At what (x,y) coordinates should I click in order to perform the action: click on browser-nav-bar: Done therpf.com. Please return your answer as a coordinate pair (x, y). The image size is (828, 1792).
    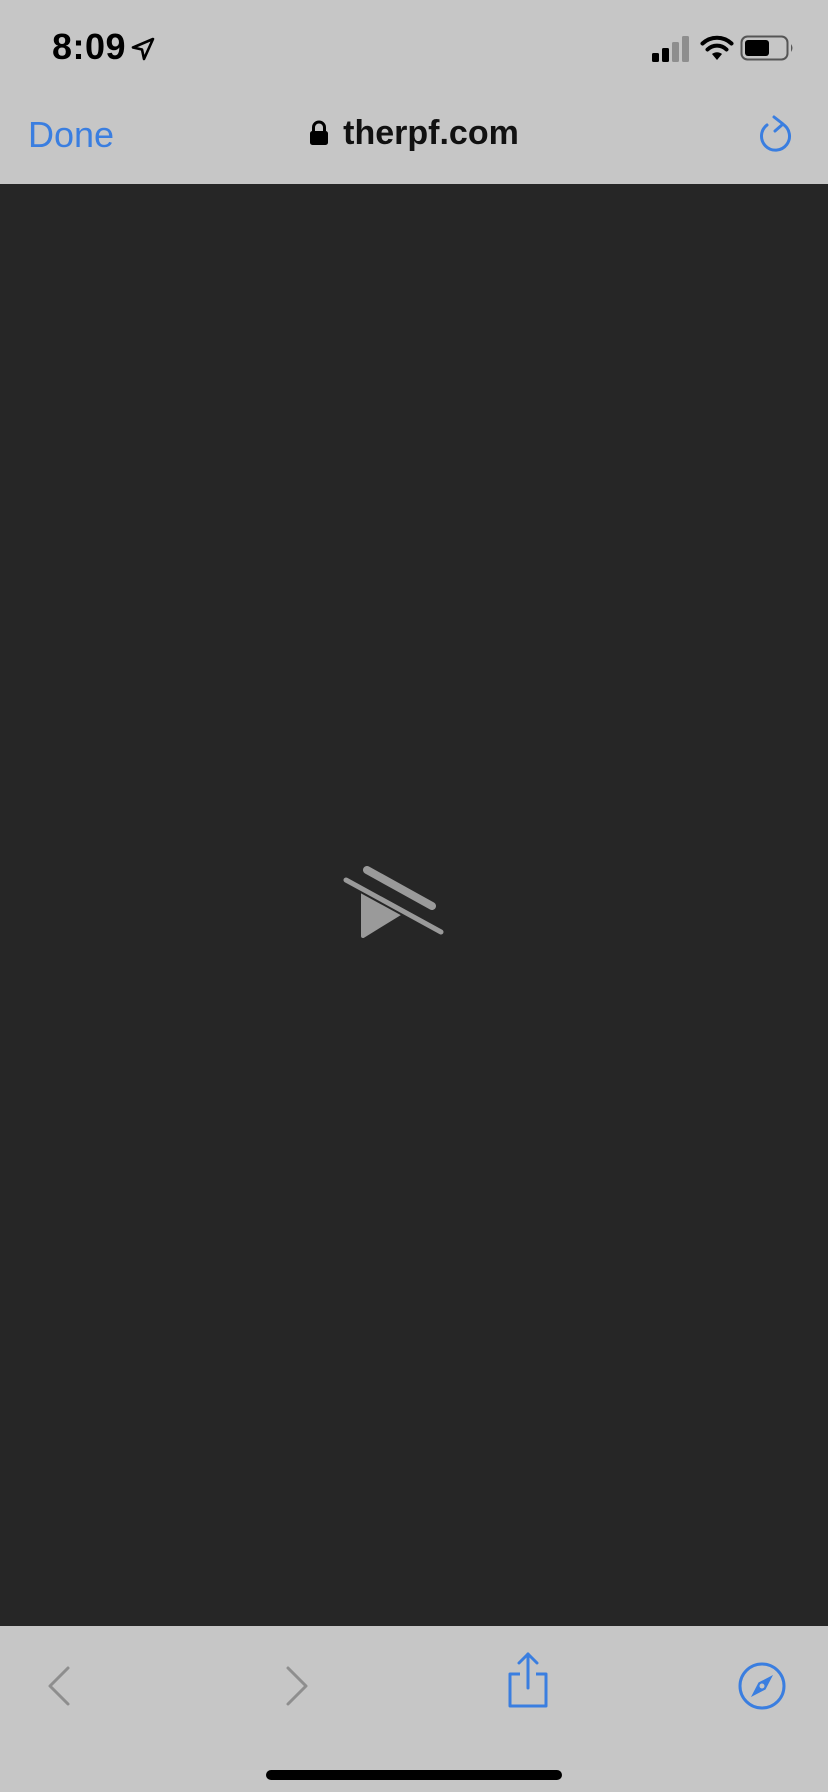
    Looking at the image, I should click on (414, 140).